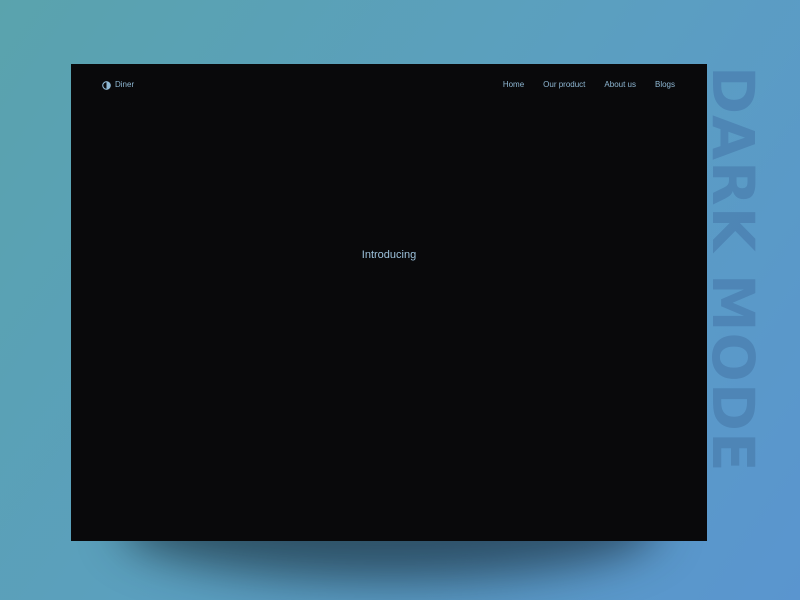 Image resolution: width=800 pixels, height=600 pixels. What do you see at coordinates (389, 255) in the screenshot?
I see `hero-heading: Introducing` at bounding box center [389, 255].